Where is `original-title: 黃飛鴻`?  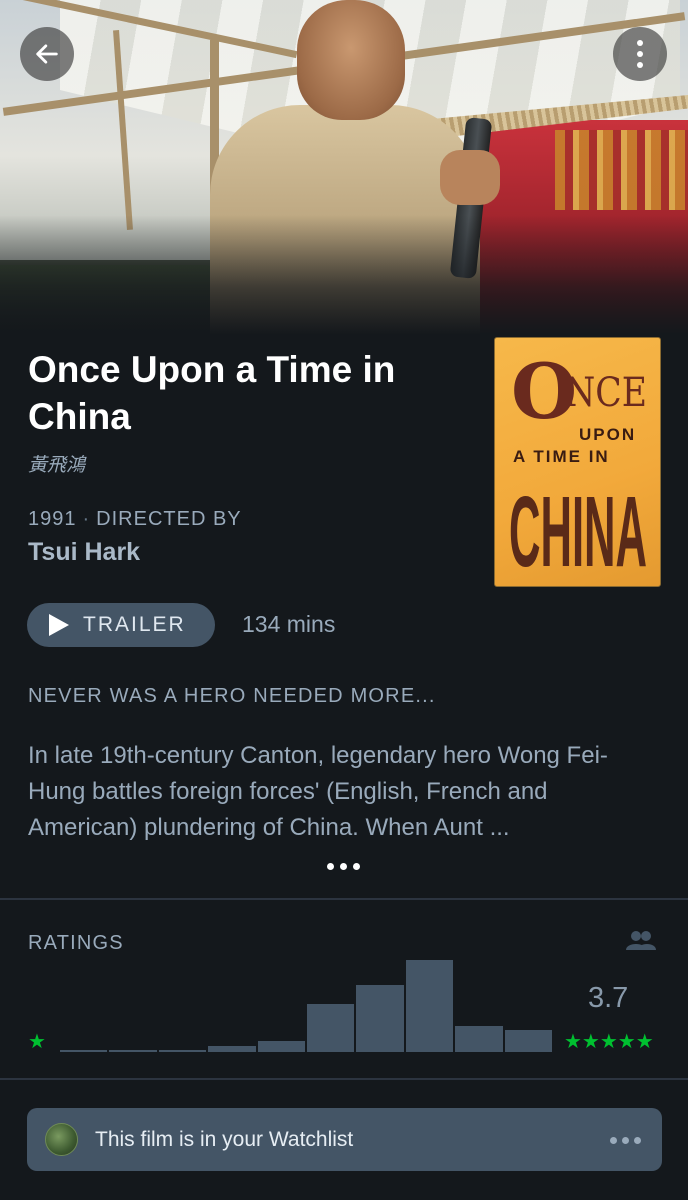
original-title: 黃飛鴻 is located at coordinates (57, 465).